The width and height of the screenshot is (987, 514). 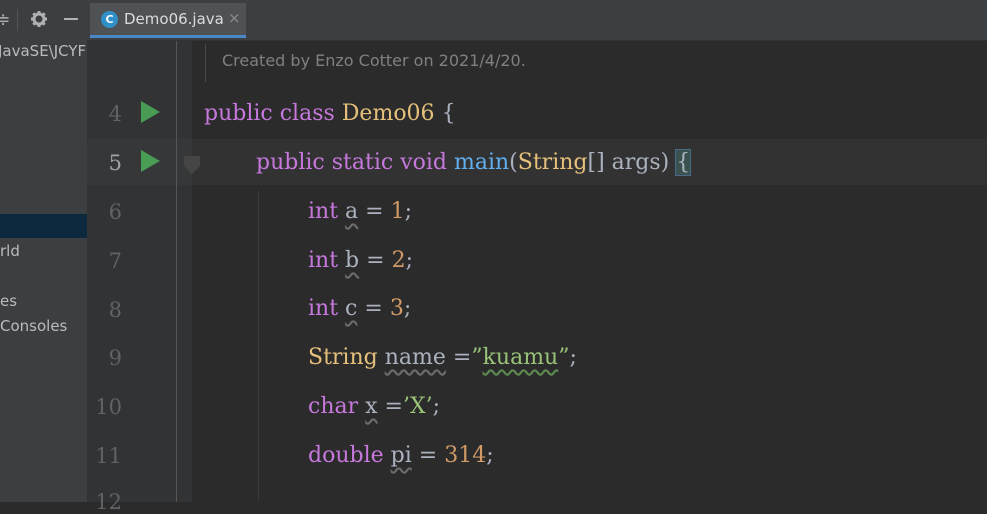 I want to click on gear-icon, so click(x=39, y=21).